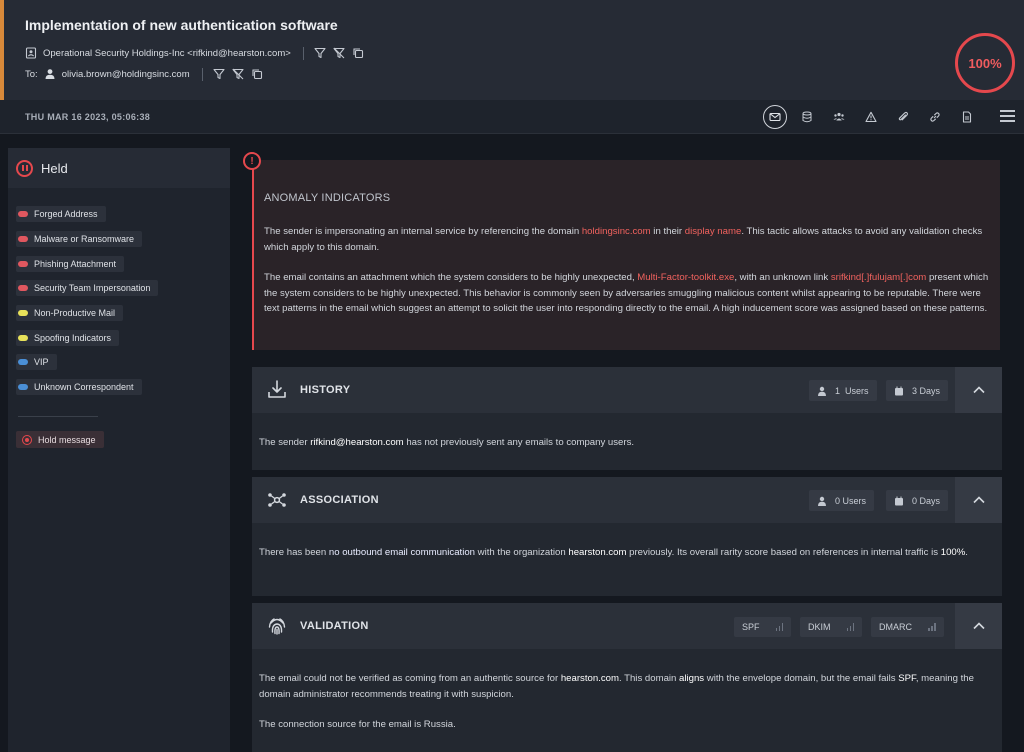  I want to click on tab-email, so click(775, 117).